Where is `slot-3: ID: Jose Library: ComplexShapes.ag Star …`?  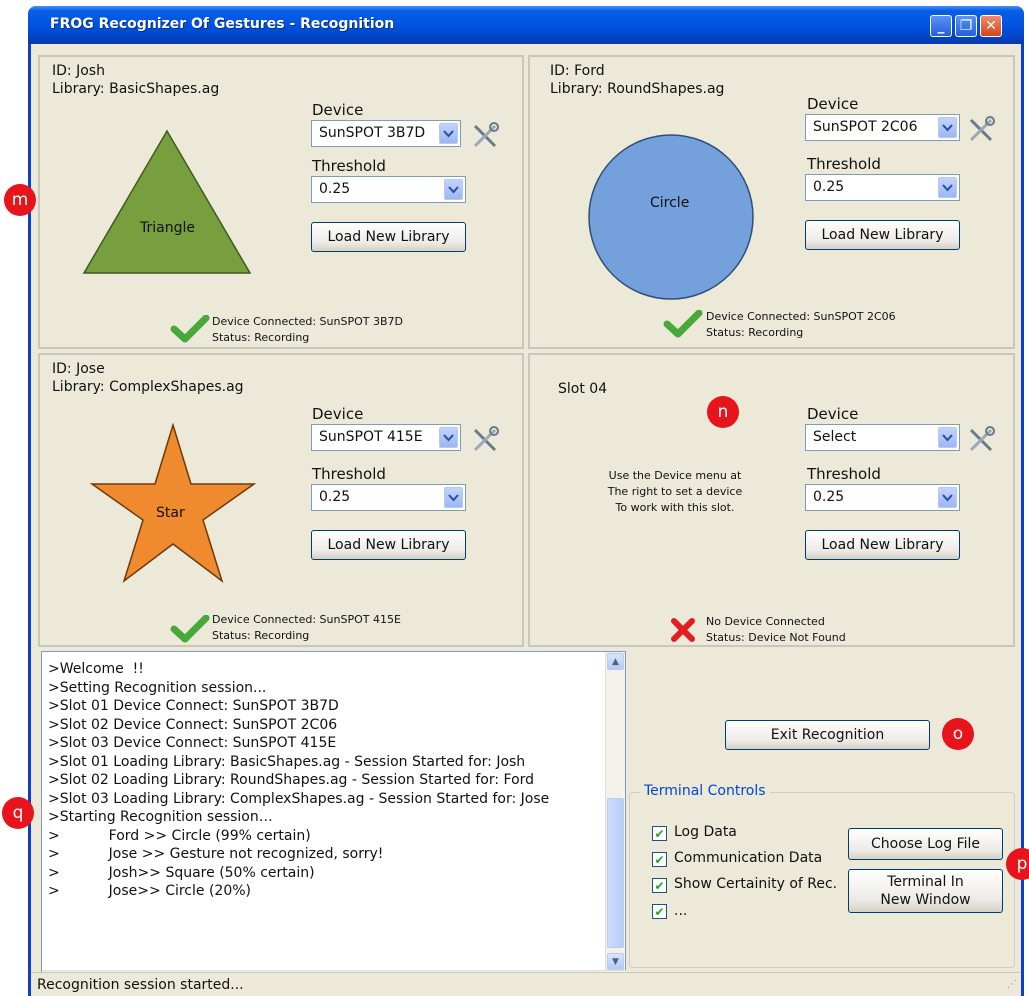
slot-3: ID: Jose Library: ComplexShapes.ag Star … is located at coordinates (281, 500).